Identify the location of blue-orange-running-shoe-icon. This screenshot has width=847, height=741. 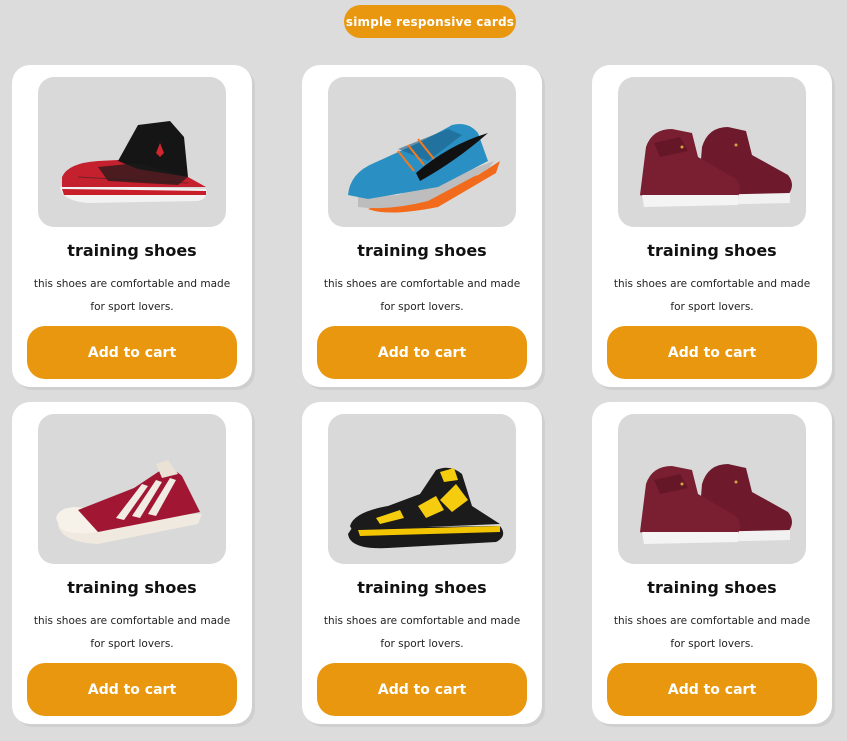
(424, 168).